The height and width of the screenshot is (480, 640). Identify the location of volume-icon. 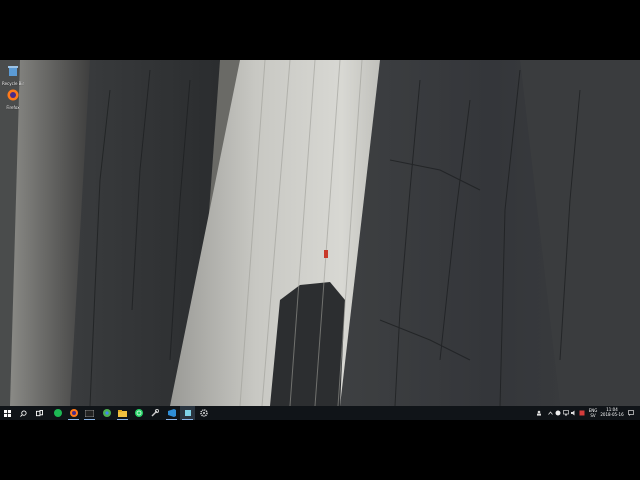
(573, 413).